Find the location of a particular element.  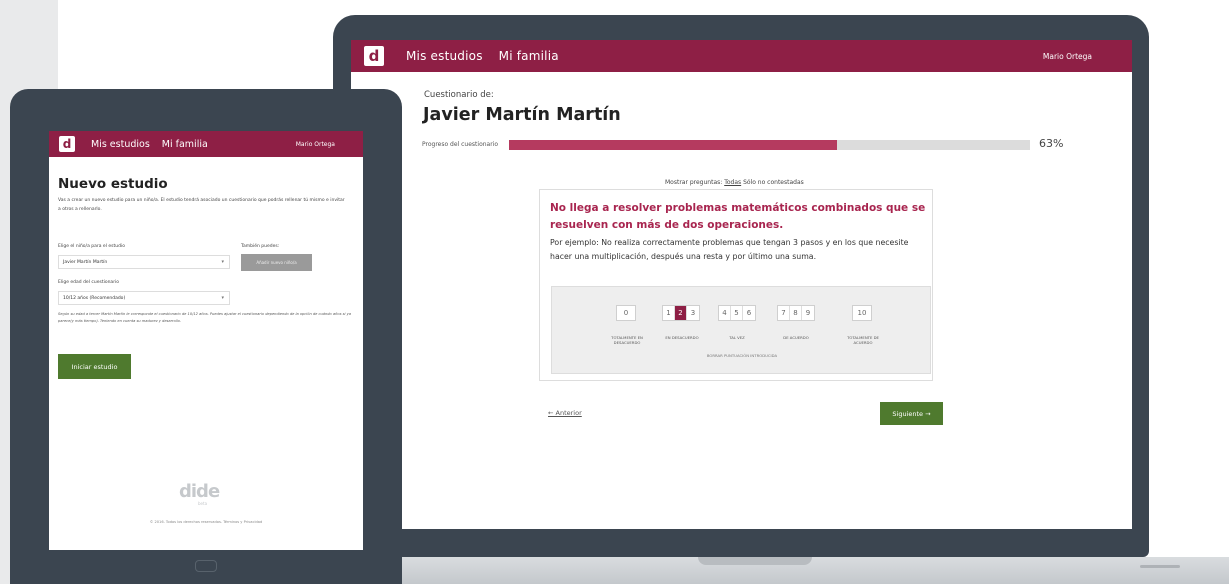

questionnaire-label: Cuestionario de: is located at coordinates (459, 95).